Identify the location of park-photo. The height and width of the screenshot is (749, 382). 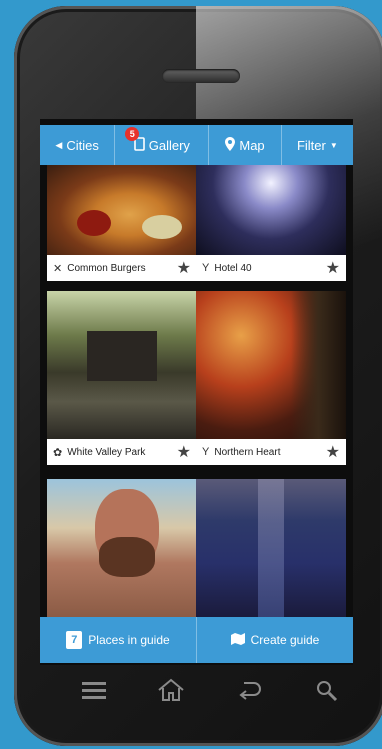
(122, 365).